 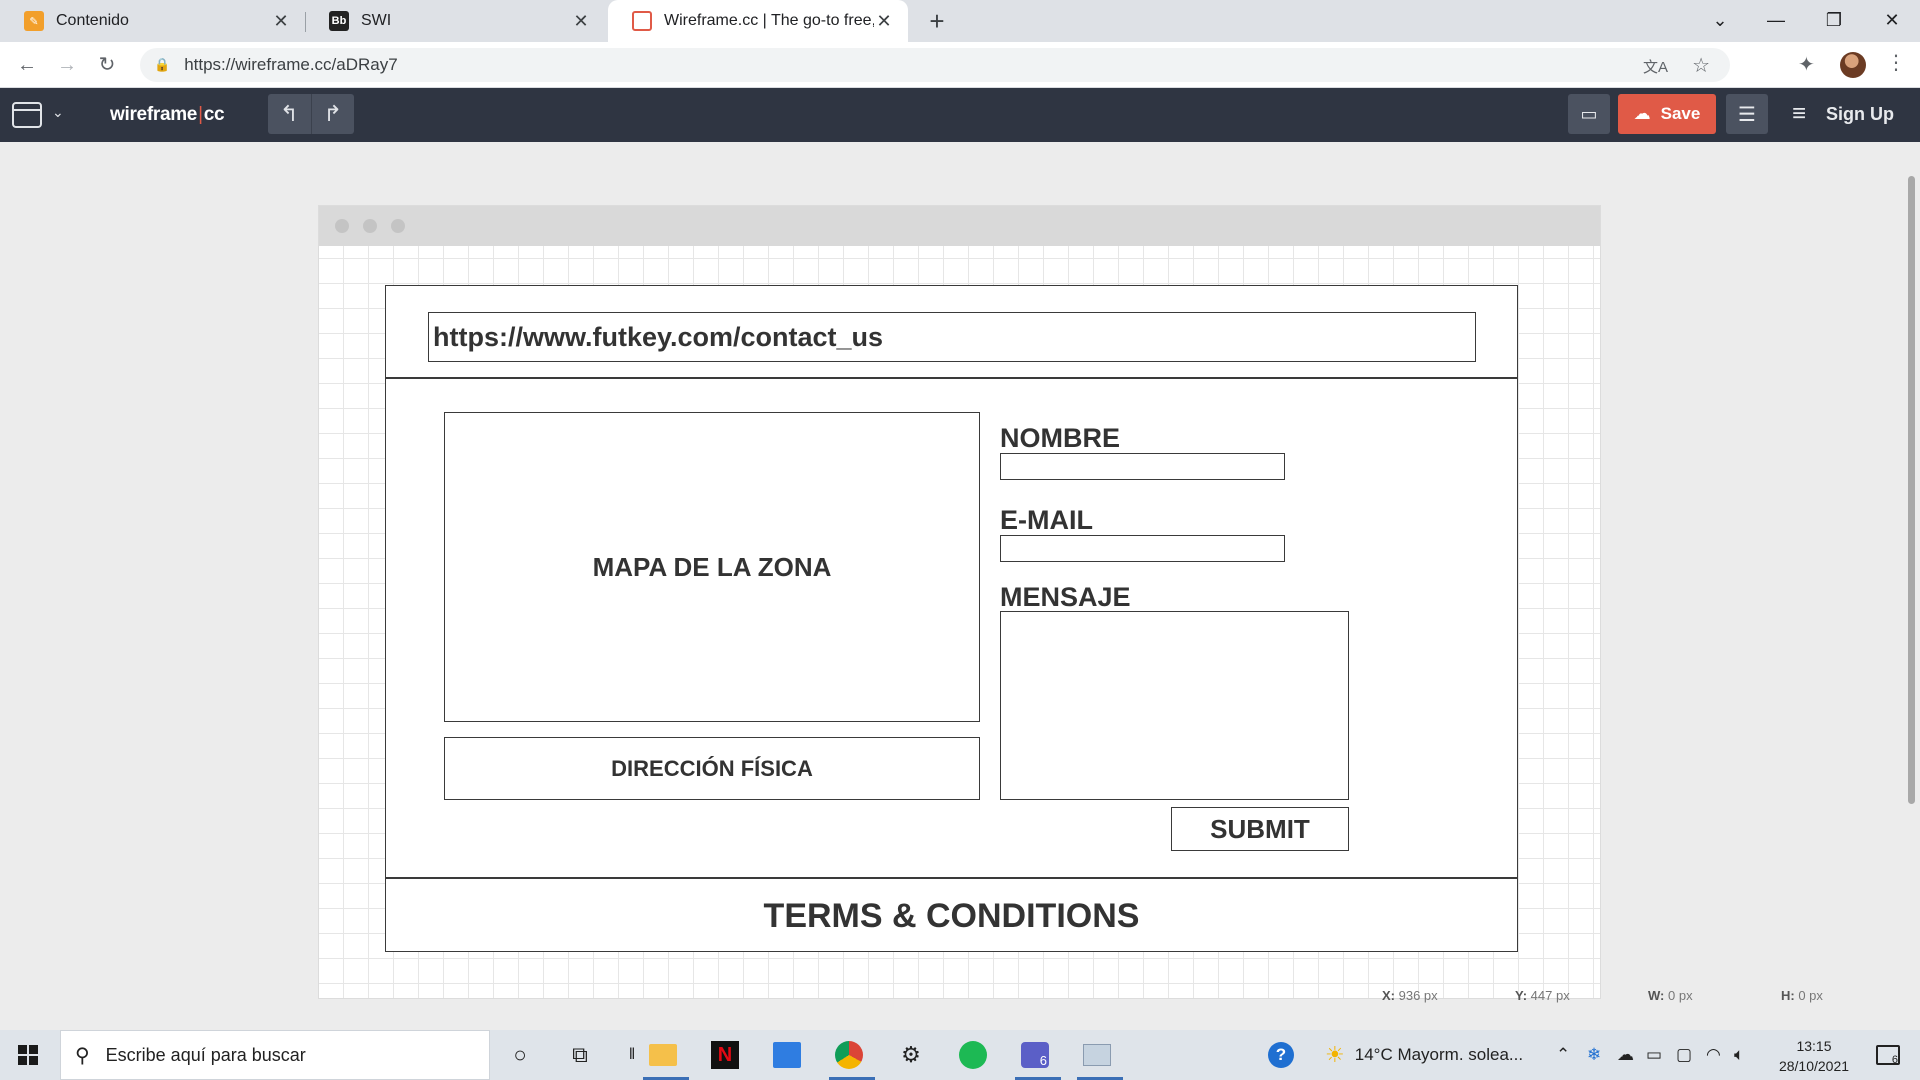 I want to click on w-readout: W: 0 px, so click(x=1670, y=995).